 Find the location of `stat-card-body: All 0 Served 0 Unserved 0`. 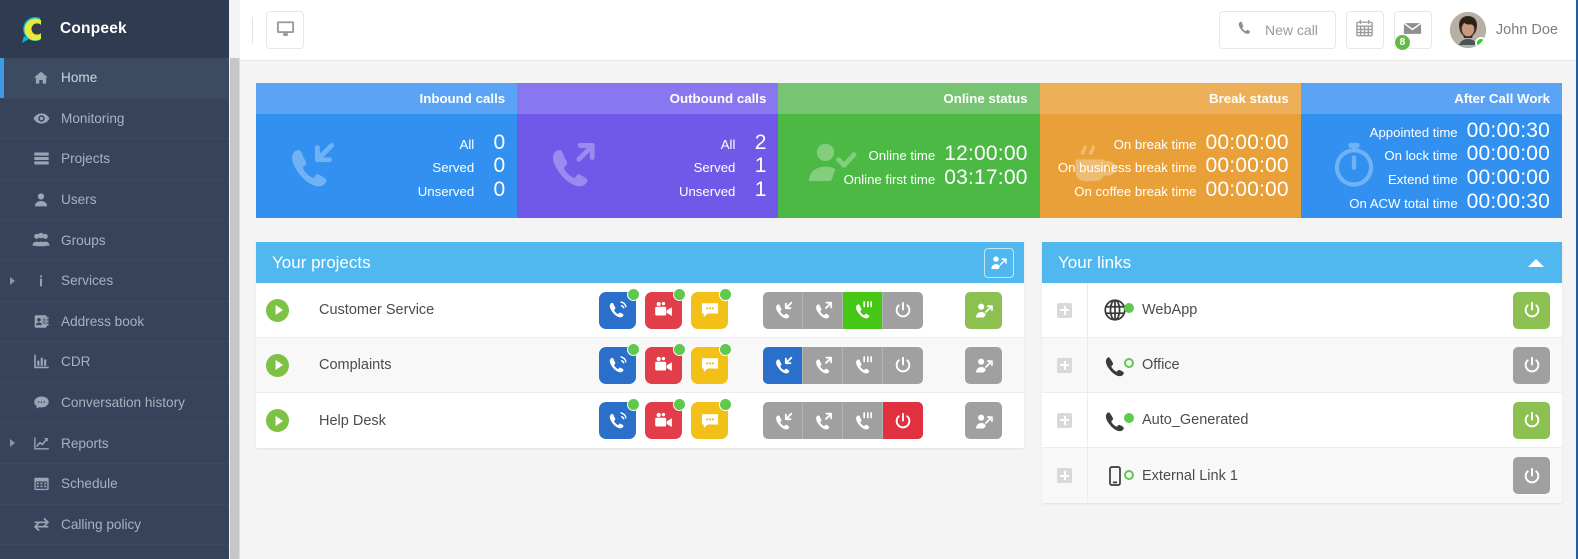

stat-card-body: All 0 Served 0 Unserved 0 is located at coordinates (387, 166).